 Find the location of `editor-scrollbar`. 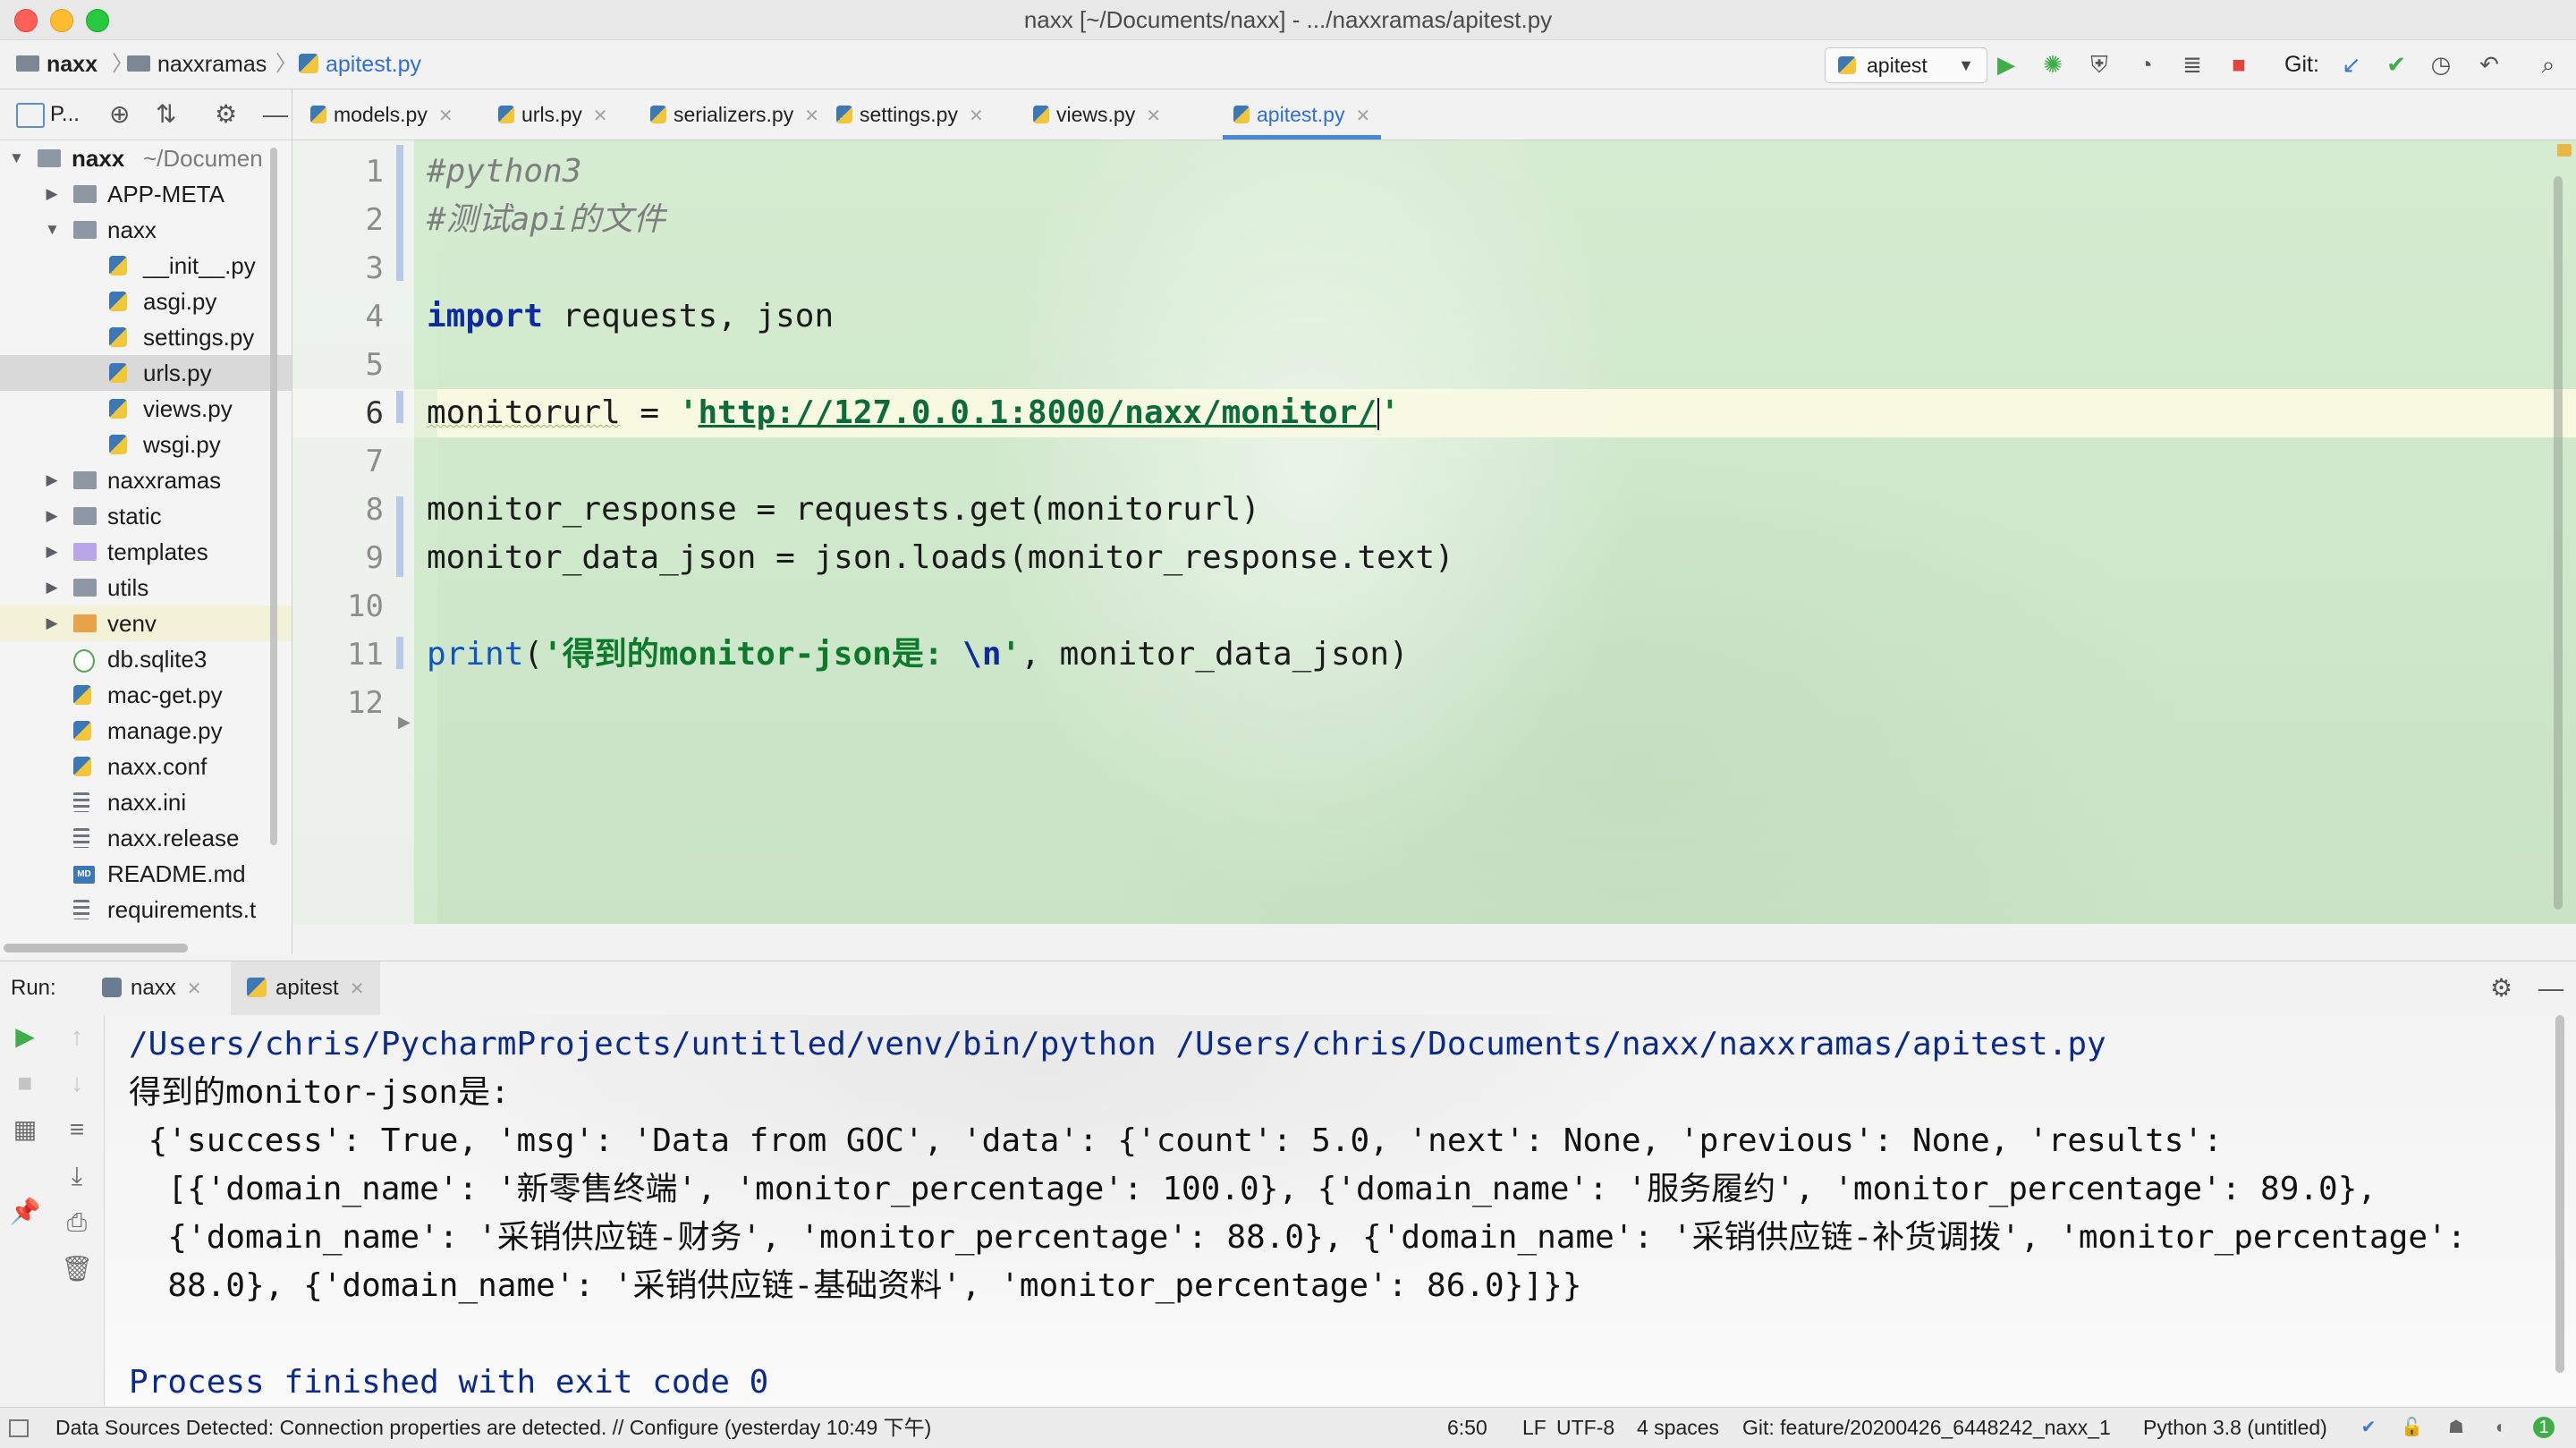

editor-scrollbar is located at coordinates (2558, 543).